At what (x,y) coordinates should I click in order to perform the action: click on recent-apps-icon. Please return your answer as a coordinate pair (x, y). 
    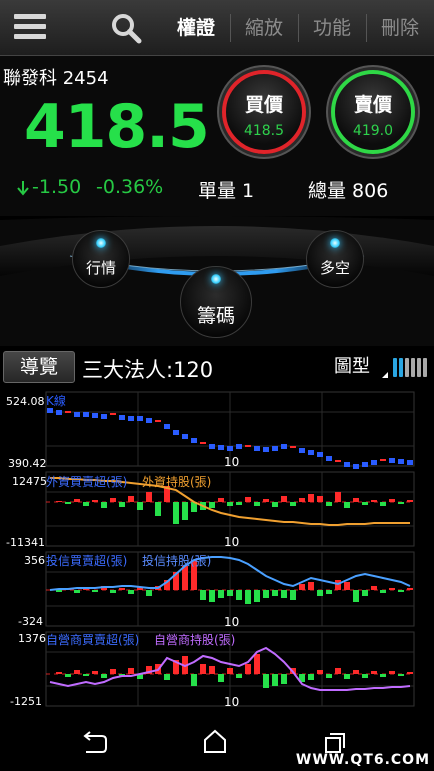
    Looking at the image, I should click on (335, 743).